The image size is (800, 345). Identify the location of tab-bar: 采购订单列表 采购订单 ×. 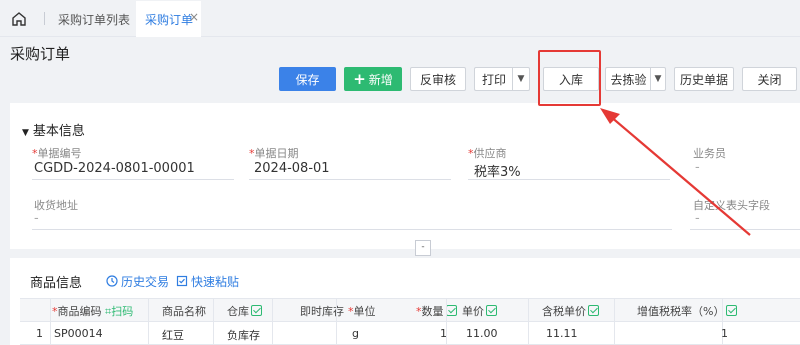
(400, 18).